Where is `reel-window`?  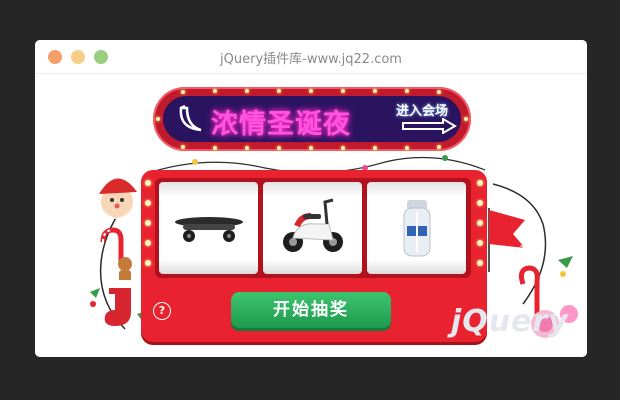 reel-window is located at coordinates (313, 228).